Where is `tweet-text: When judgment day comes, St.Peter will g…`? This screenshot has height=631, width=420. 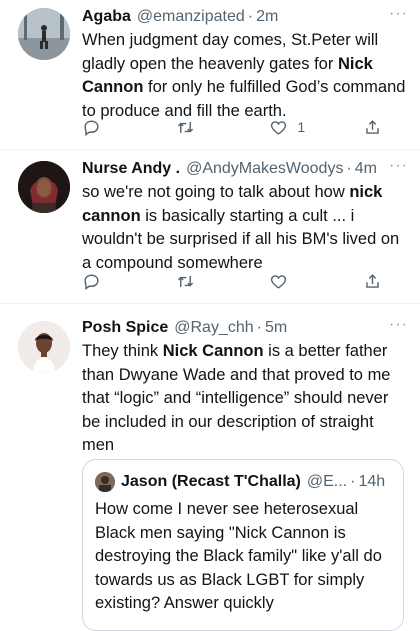 tweet-text: When judgment day comes, St.Peter will g… is located at coordinates (245, 76).